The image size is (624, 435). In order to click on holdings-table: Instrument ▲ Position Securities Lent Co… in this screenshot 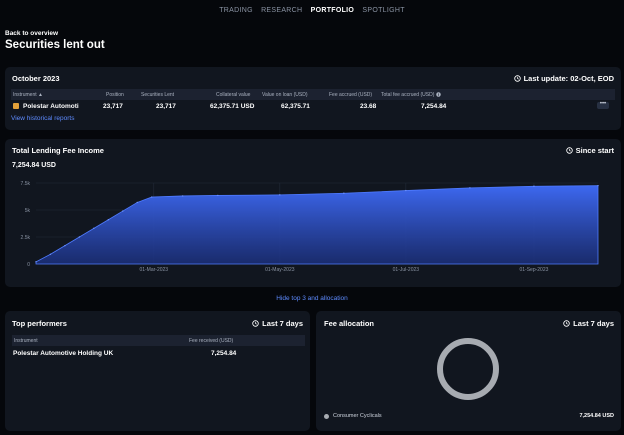, I will do `click(313, 100)`.